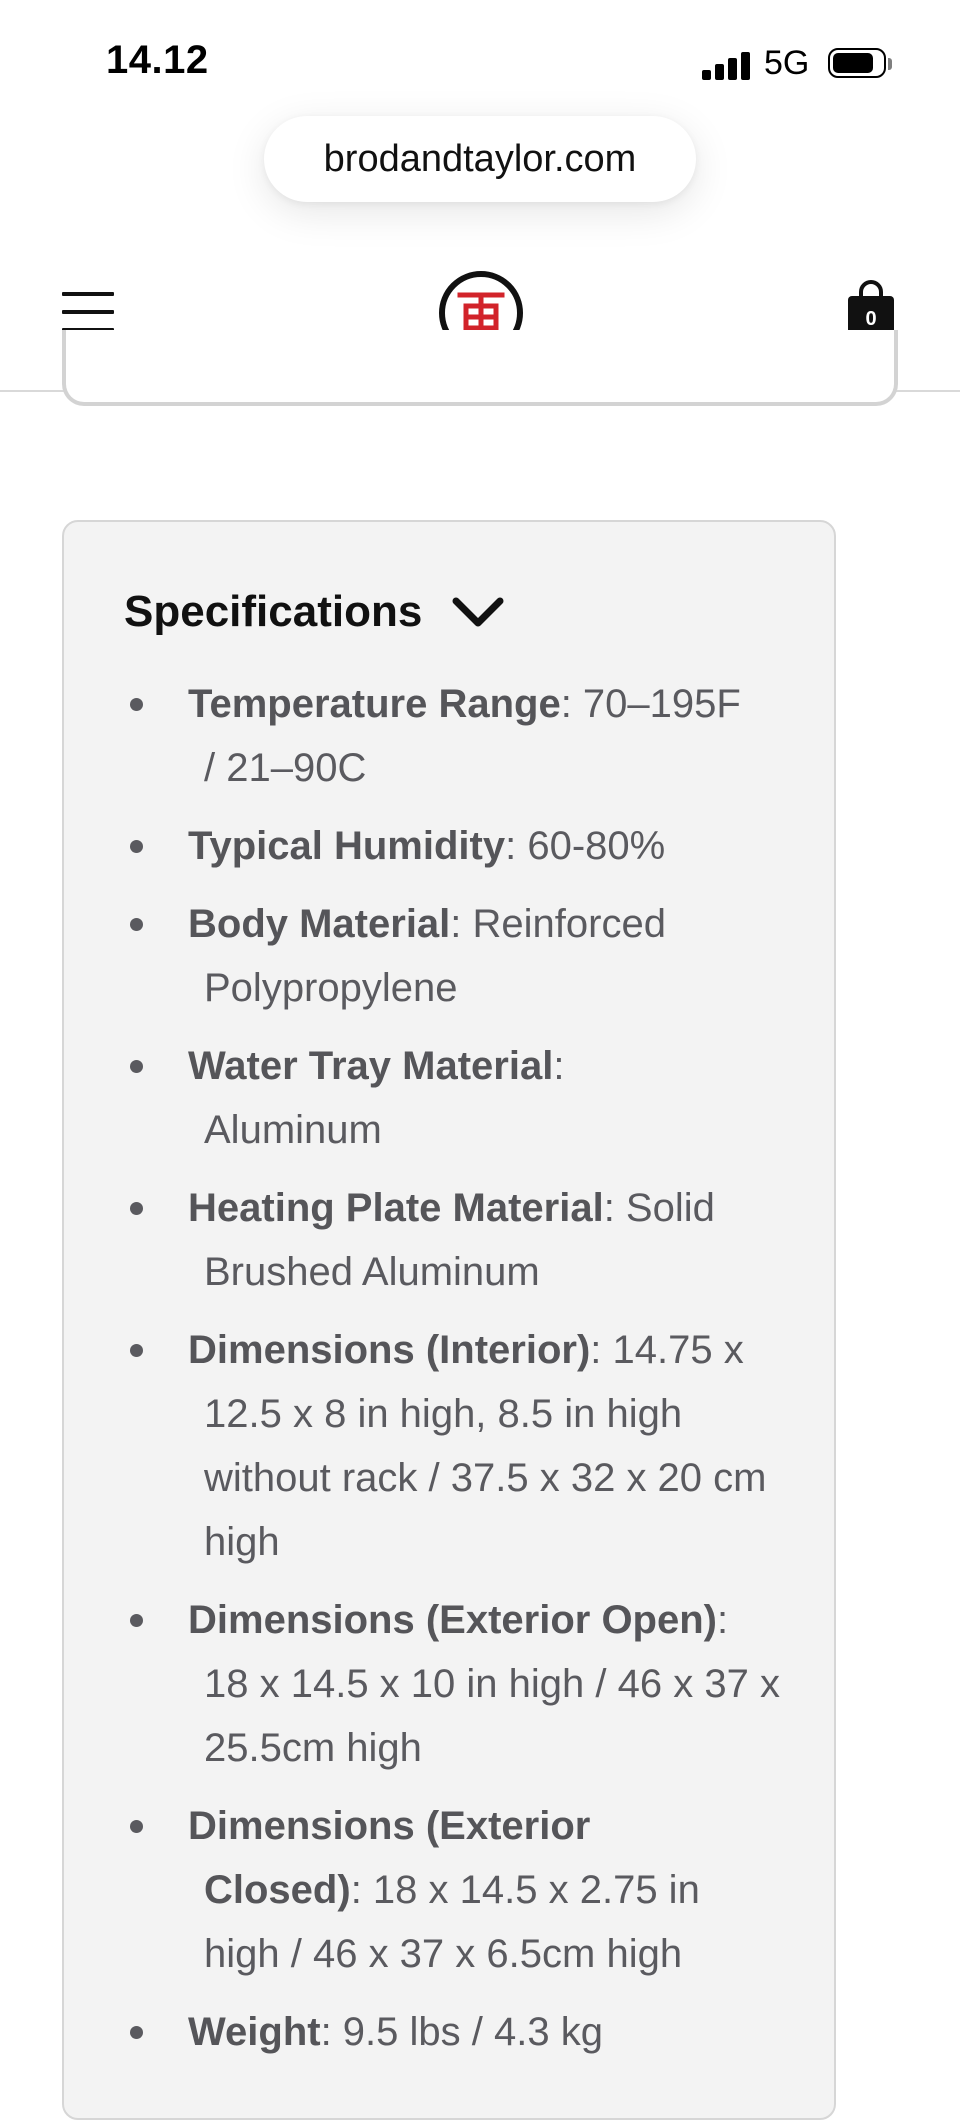 The height and width of the screenshot is (2120, 960). I want to click on hamburger-menu-icon, so click(88, 312).